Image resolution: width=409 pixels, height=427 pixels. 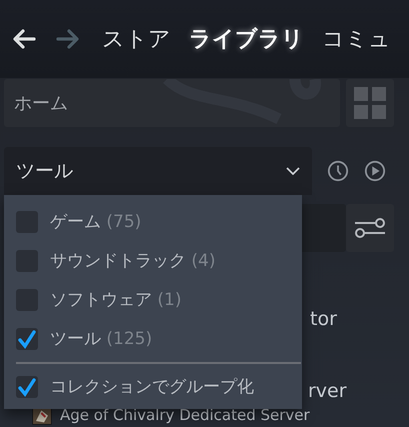 What do you see at coordinates (136, 39) in the screenshot?
I see `nav-tab: ストア` at bounding box center [136, 39].